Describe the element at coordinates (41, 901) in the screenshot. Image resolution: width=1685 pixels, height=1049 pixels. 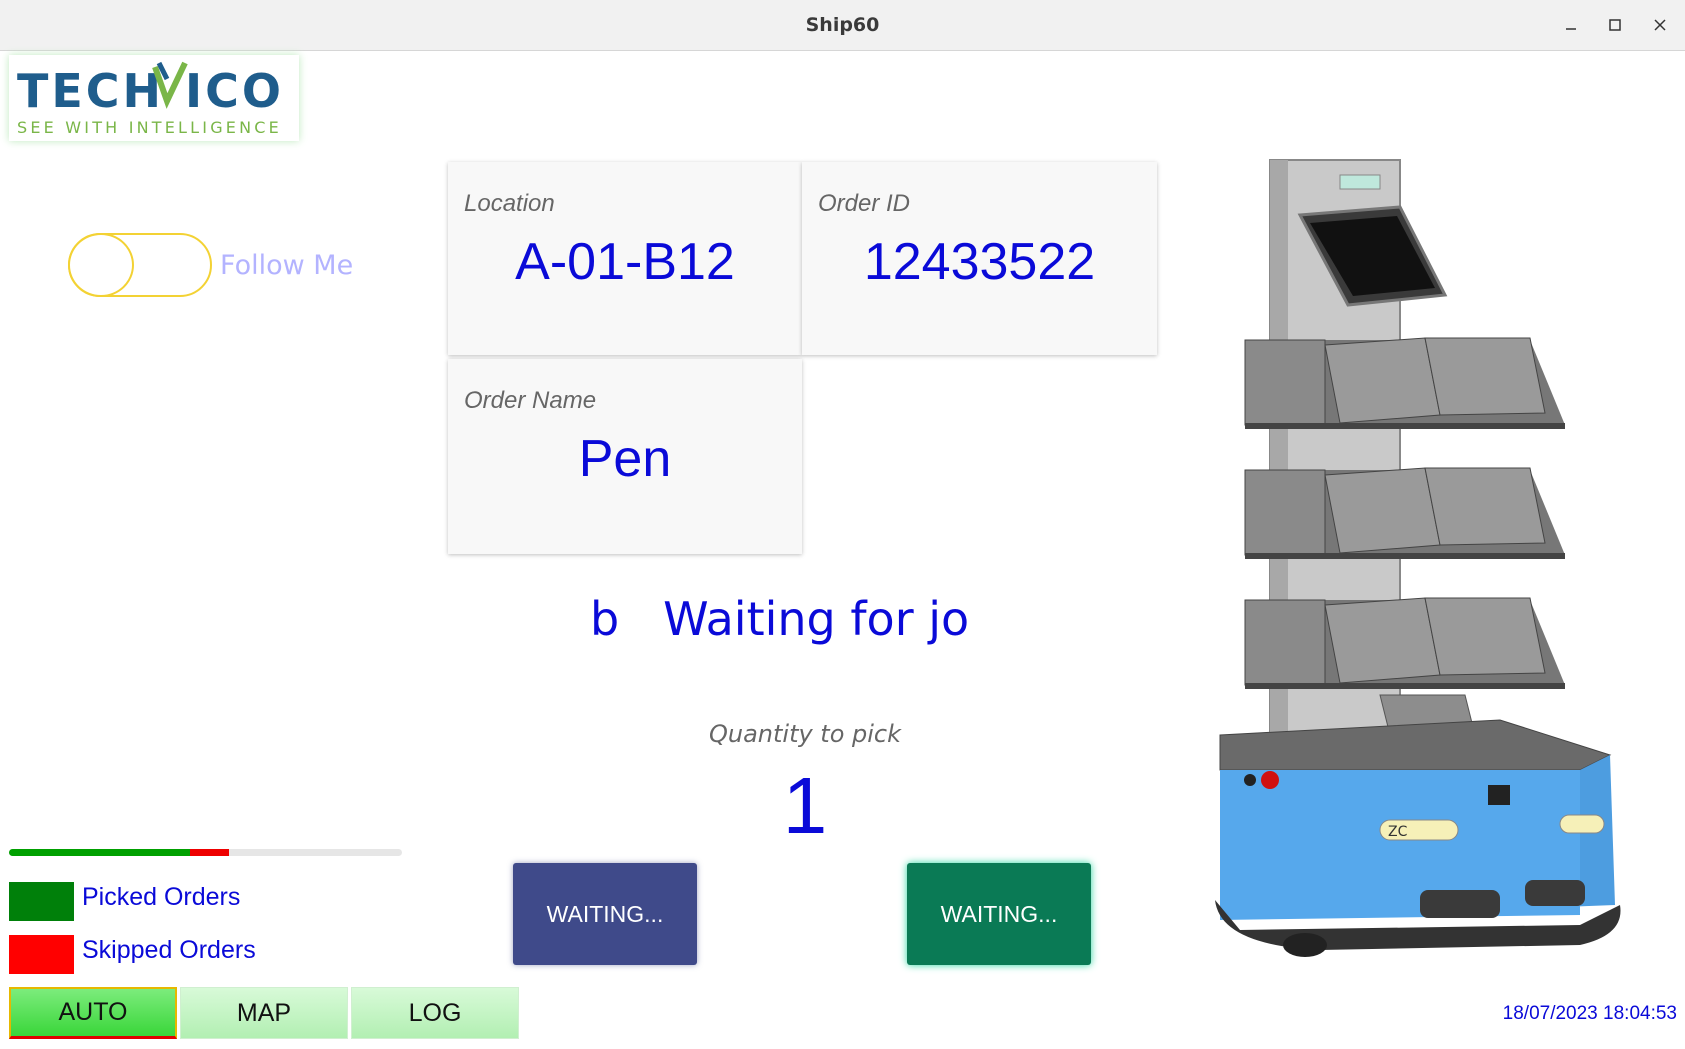
I see `picked-orders-swatch` at that location.